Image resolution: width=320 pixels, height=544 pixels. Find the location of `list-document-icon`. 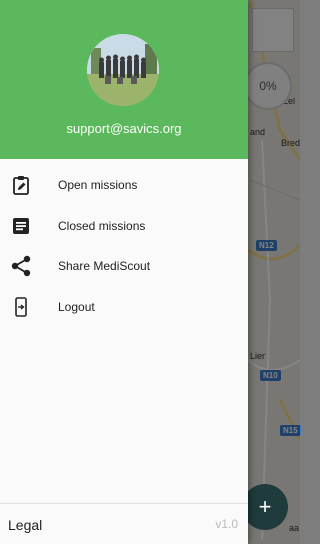

list-document-icon is located at coordinates (21, 226).